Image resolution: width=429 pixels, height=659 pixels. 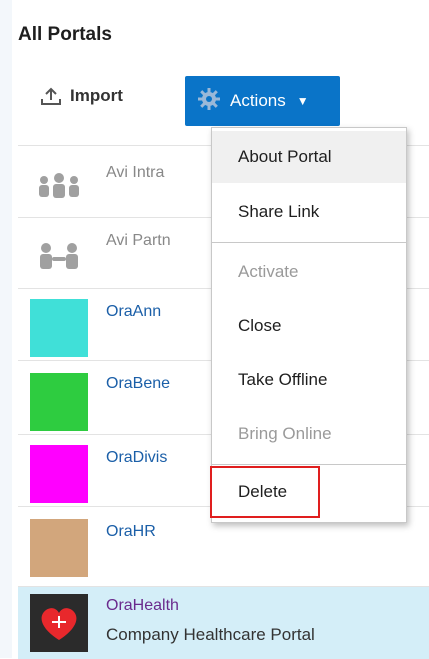 I want to click on import-label: Import, so click(x=96, y=95).